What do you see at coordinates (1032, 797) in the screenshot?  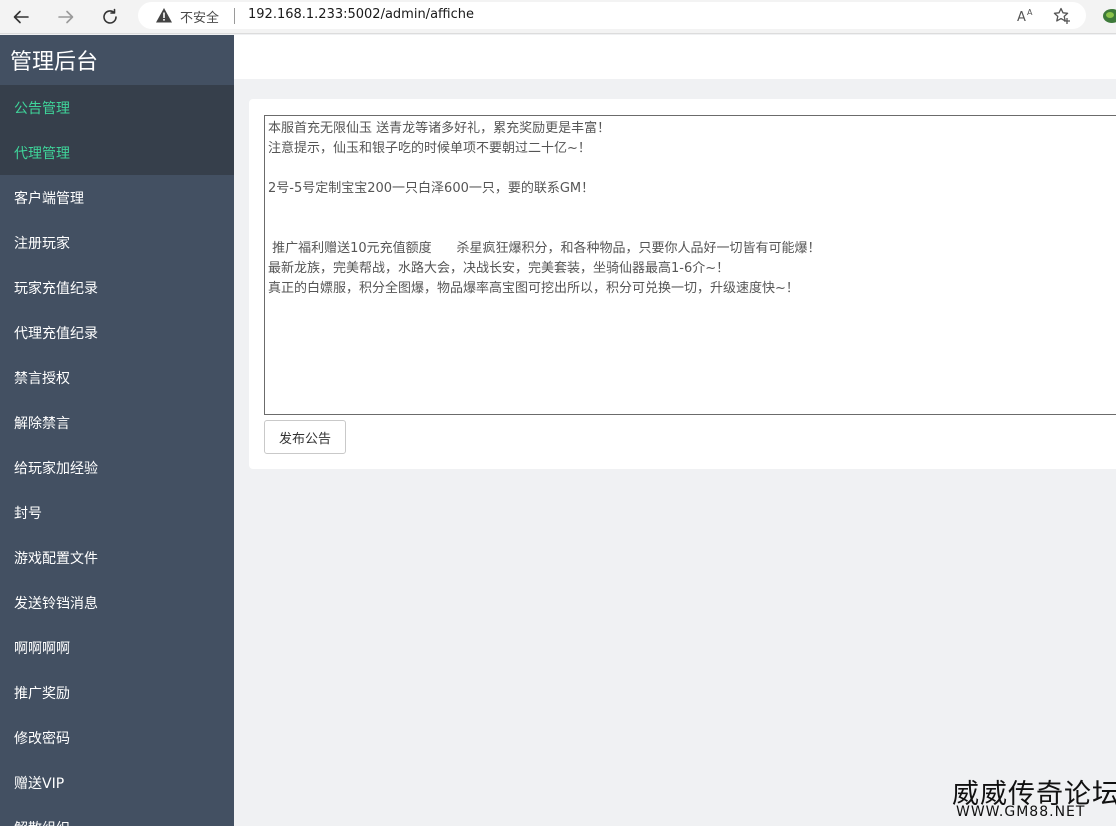 I see `forum-watermark: 威威传奇论坛 WWW.GM88.NET` at bounding box center [1032, 797].